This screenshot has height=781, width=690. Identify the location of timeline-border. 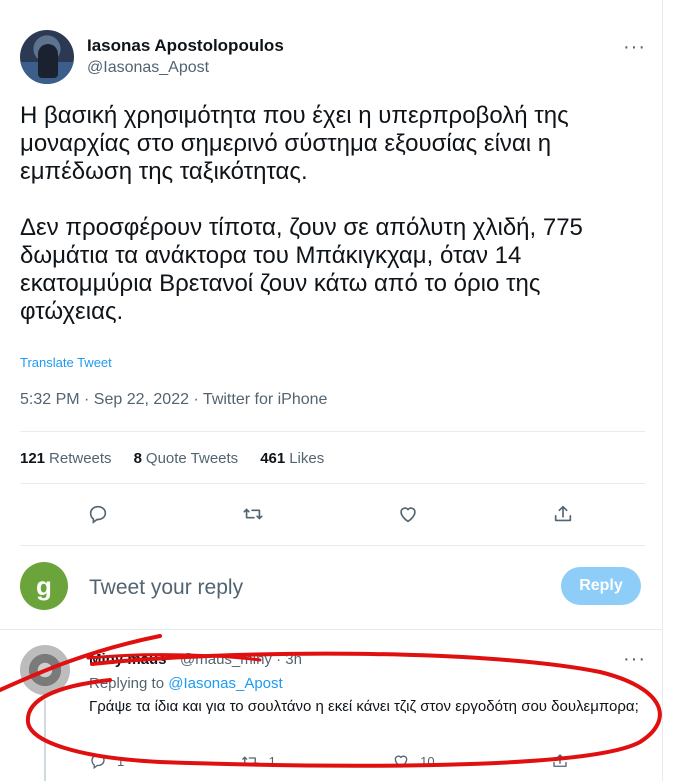
(662, 390).